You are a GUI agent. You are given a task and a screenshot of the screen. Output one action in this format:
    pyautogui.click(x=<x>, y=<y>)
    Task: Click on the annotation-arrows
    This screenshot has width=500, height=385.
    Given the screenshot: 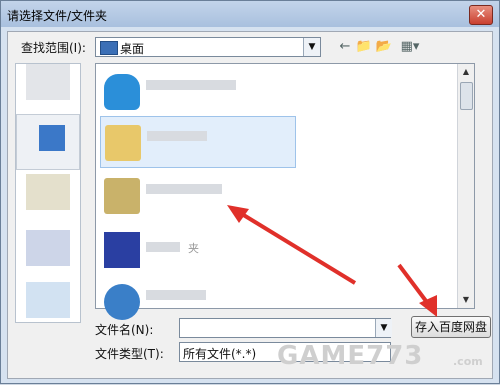 What is the action you would take?
    pyautogui.click(x=332, y=261)
    